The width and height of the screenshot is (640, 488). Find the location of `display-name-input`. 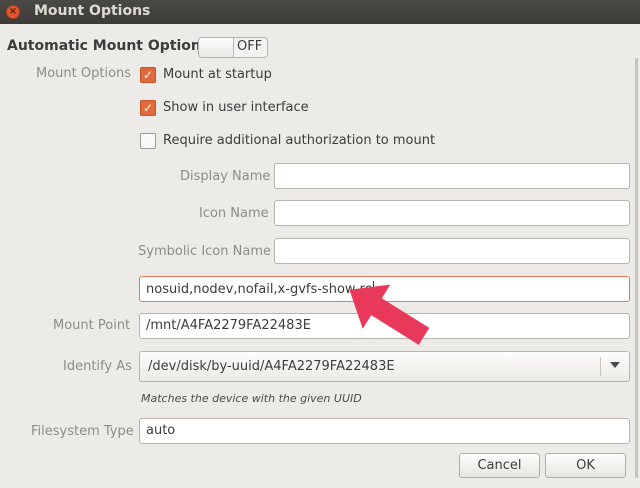

display-name-input is located at coordinates (452, 176).